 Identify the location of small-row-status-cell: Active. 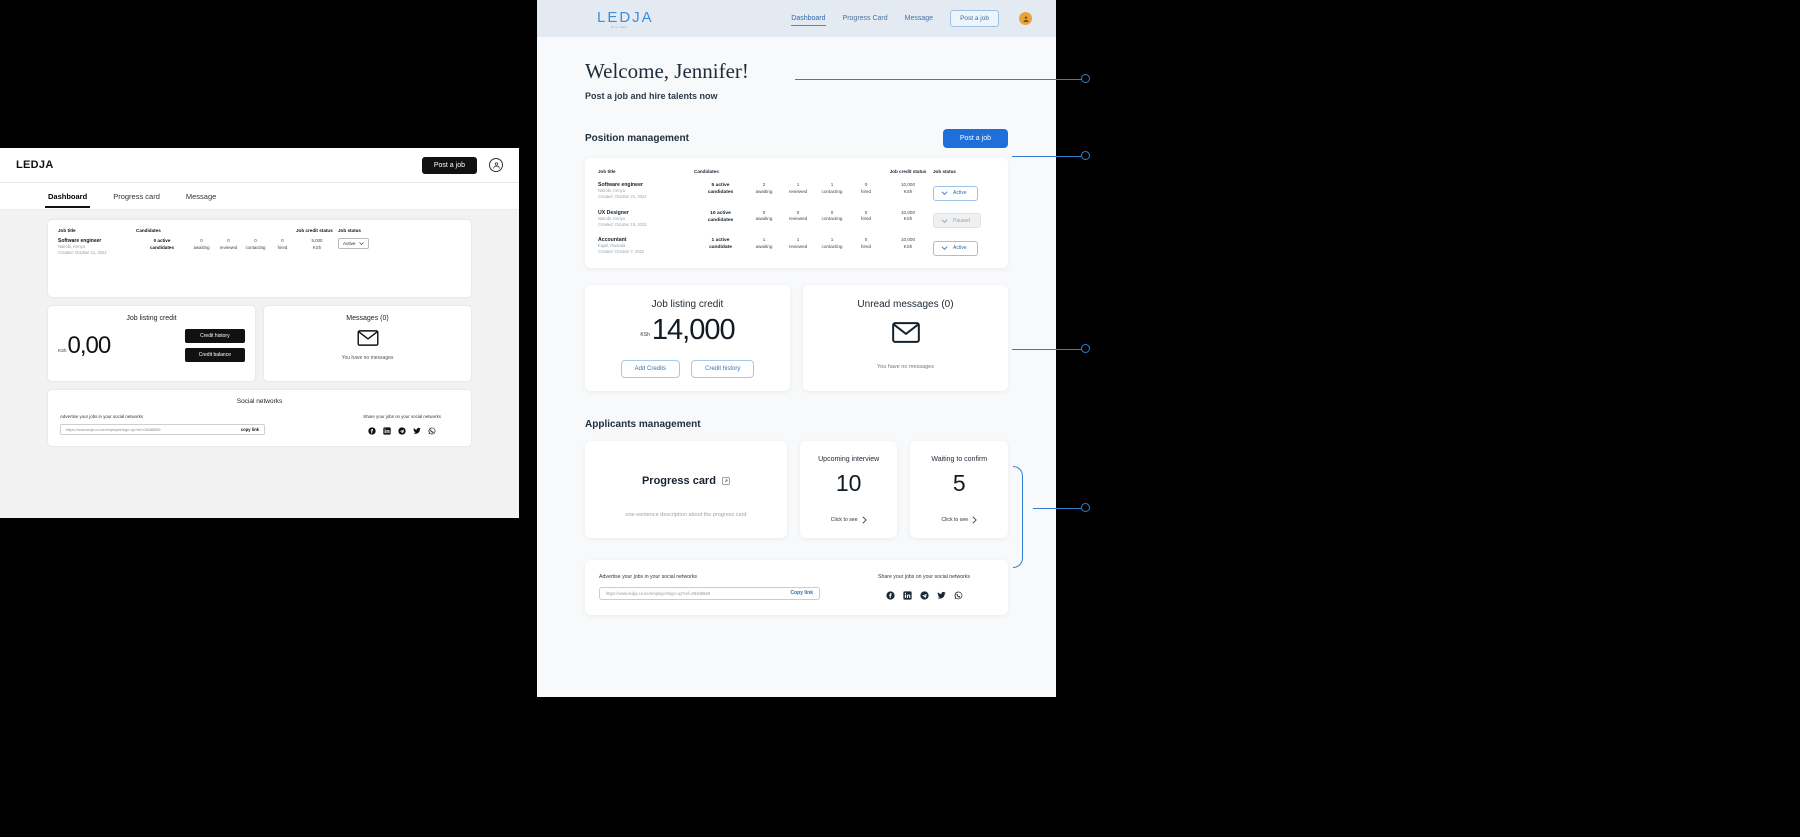
(358, 247).